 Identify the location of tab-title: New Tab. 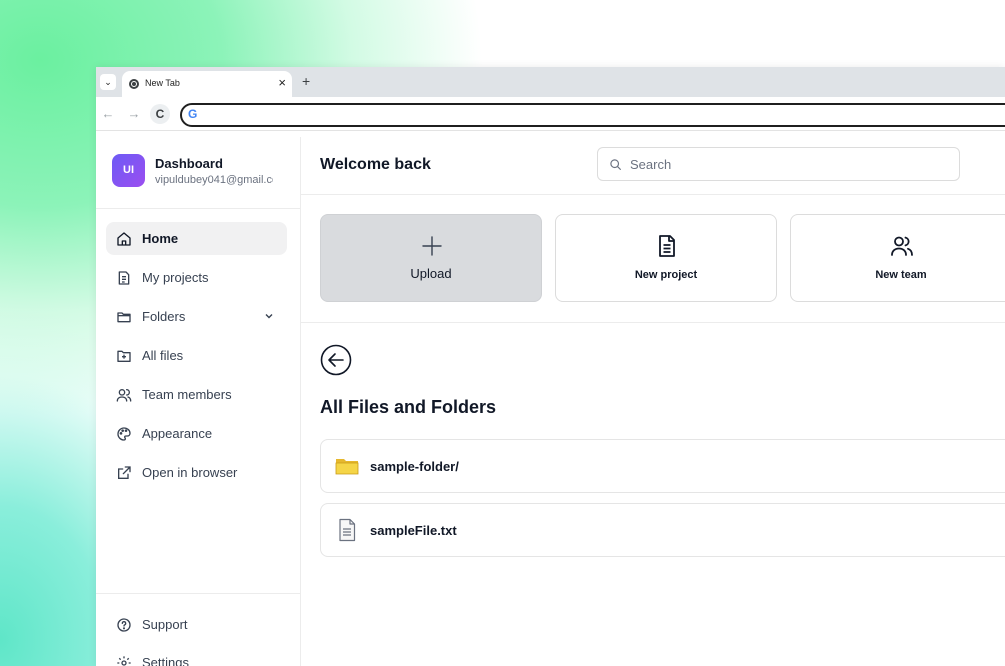
(162, 83).